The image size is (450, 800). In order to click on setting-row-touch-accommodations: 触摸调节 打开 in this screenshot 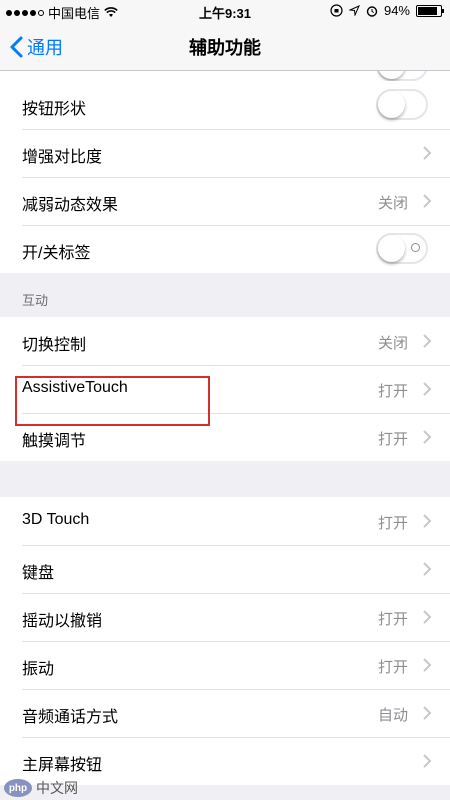, I will do `click(225, 437)`.